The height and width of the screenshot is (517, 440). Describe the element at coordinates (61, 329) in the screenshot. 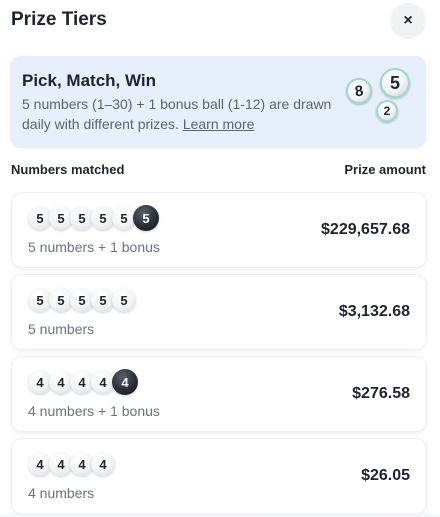

I see `tier-label: 5 numbers` at that location.